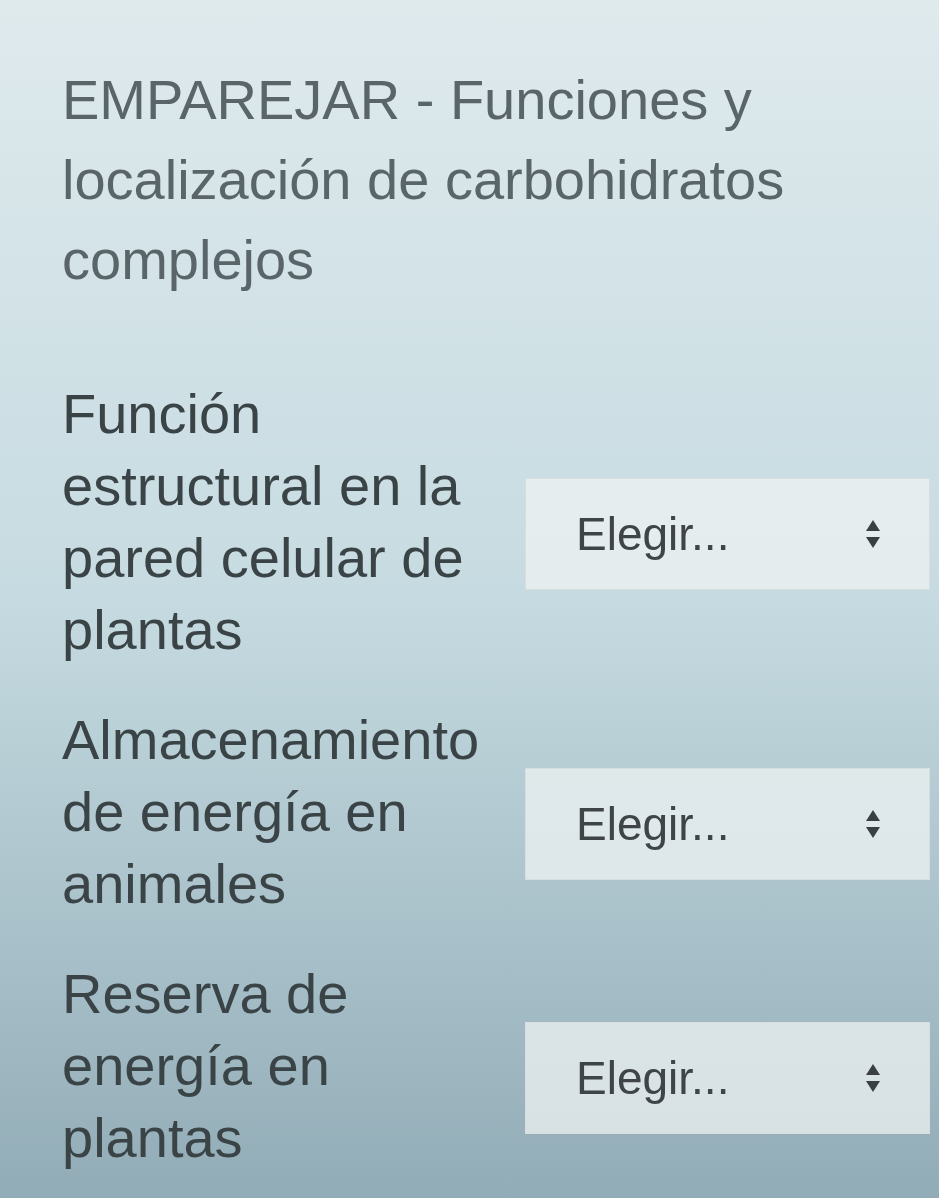 This screenshot has width=939, height=1198. What do you see at coordinates (424, 180) in the screenshot?
I see `question-title: EMPAREJAR - Funciones y localización de carbohidratos complejos` at bounding box center [424, 180].